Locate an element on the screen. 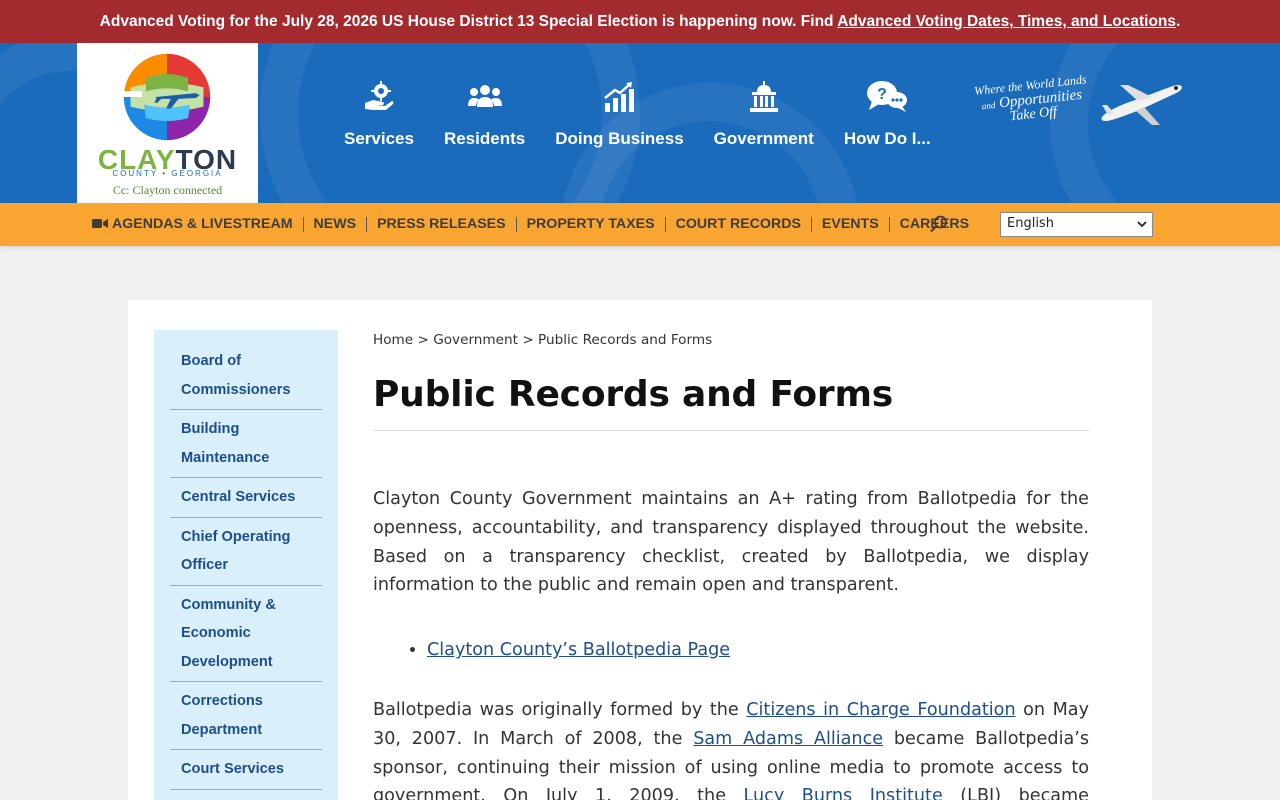 This screenshot has width=1280, height=800. nav-government: Government is located at coordinates (764, 119).